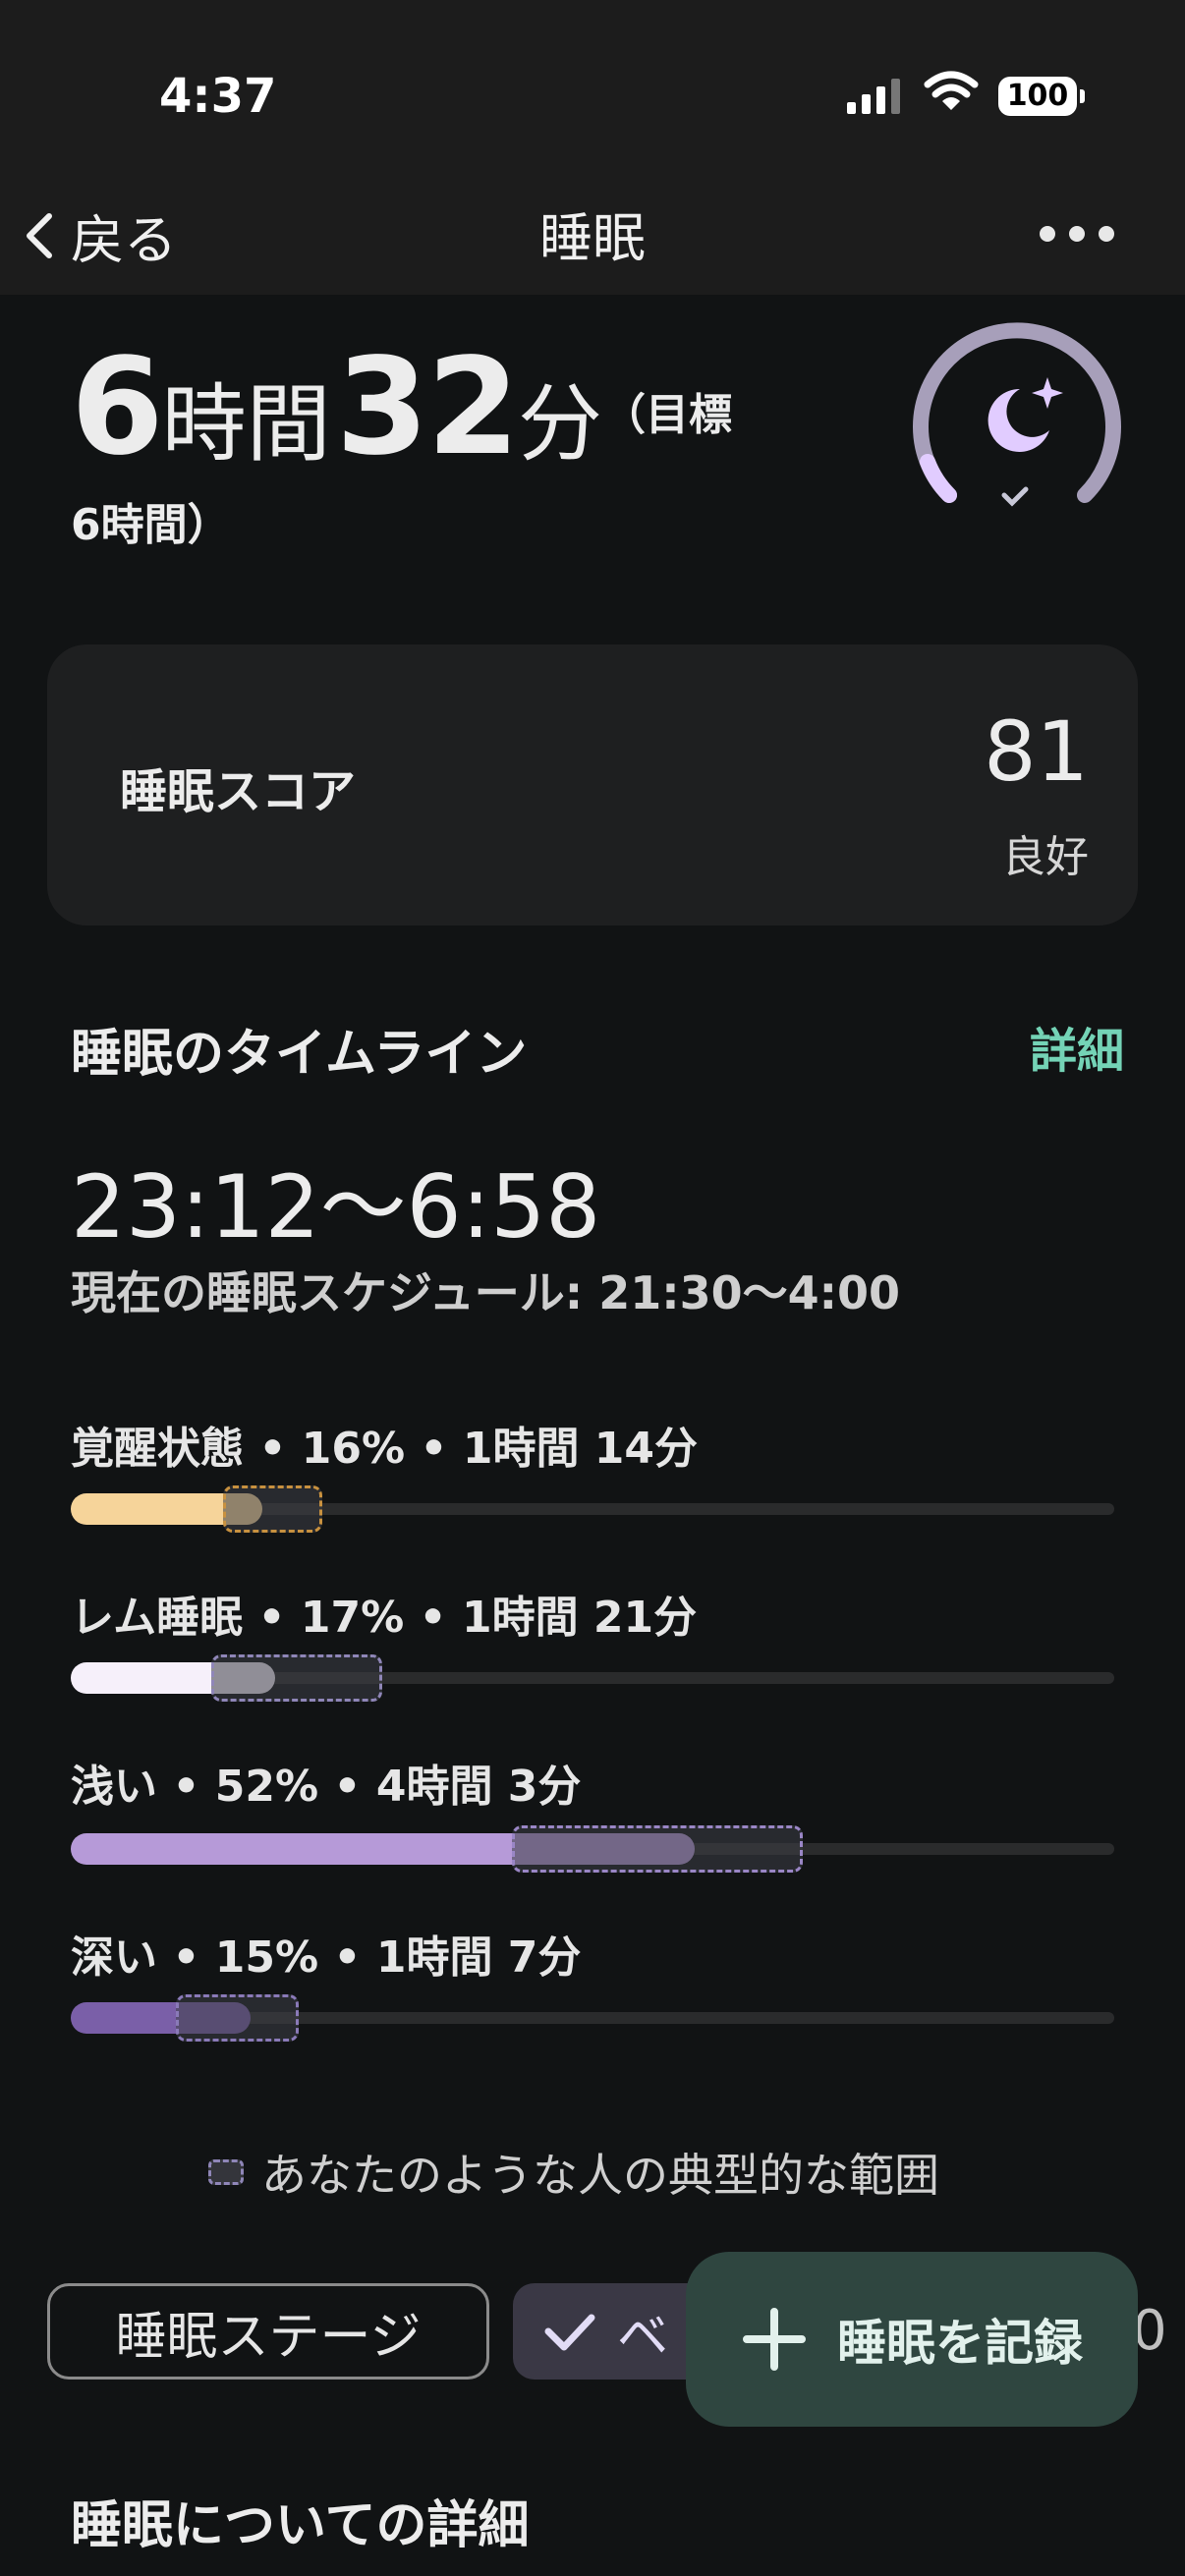 This screenshot has width=1185, height=2576. I want to click on cellular-signal-icon, so click(874, 95).